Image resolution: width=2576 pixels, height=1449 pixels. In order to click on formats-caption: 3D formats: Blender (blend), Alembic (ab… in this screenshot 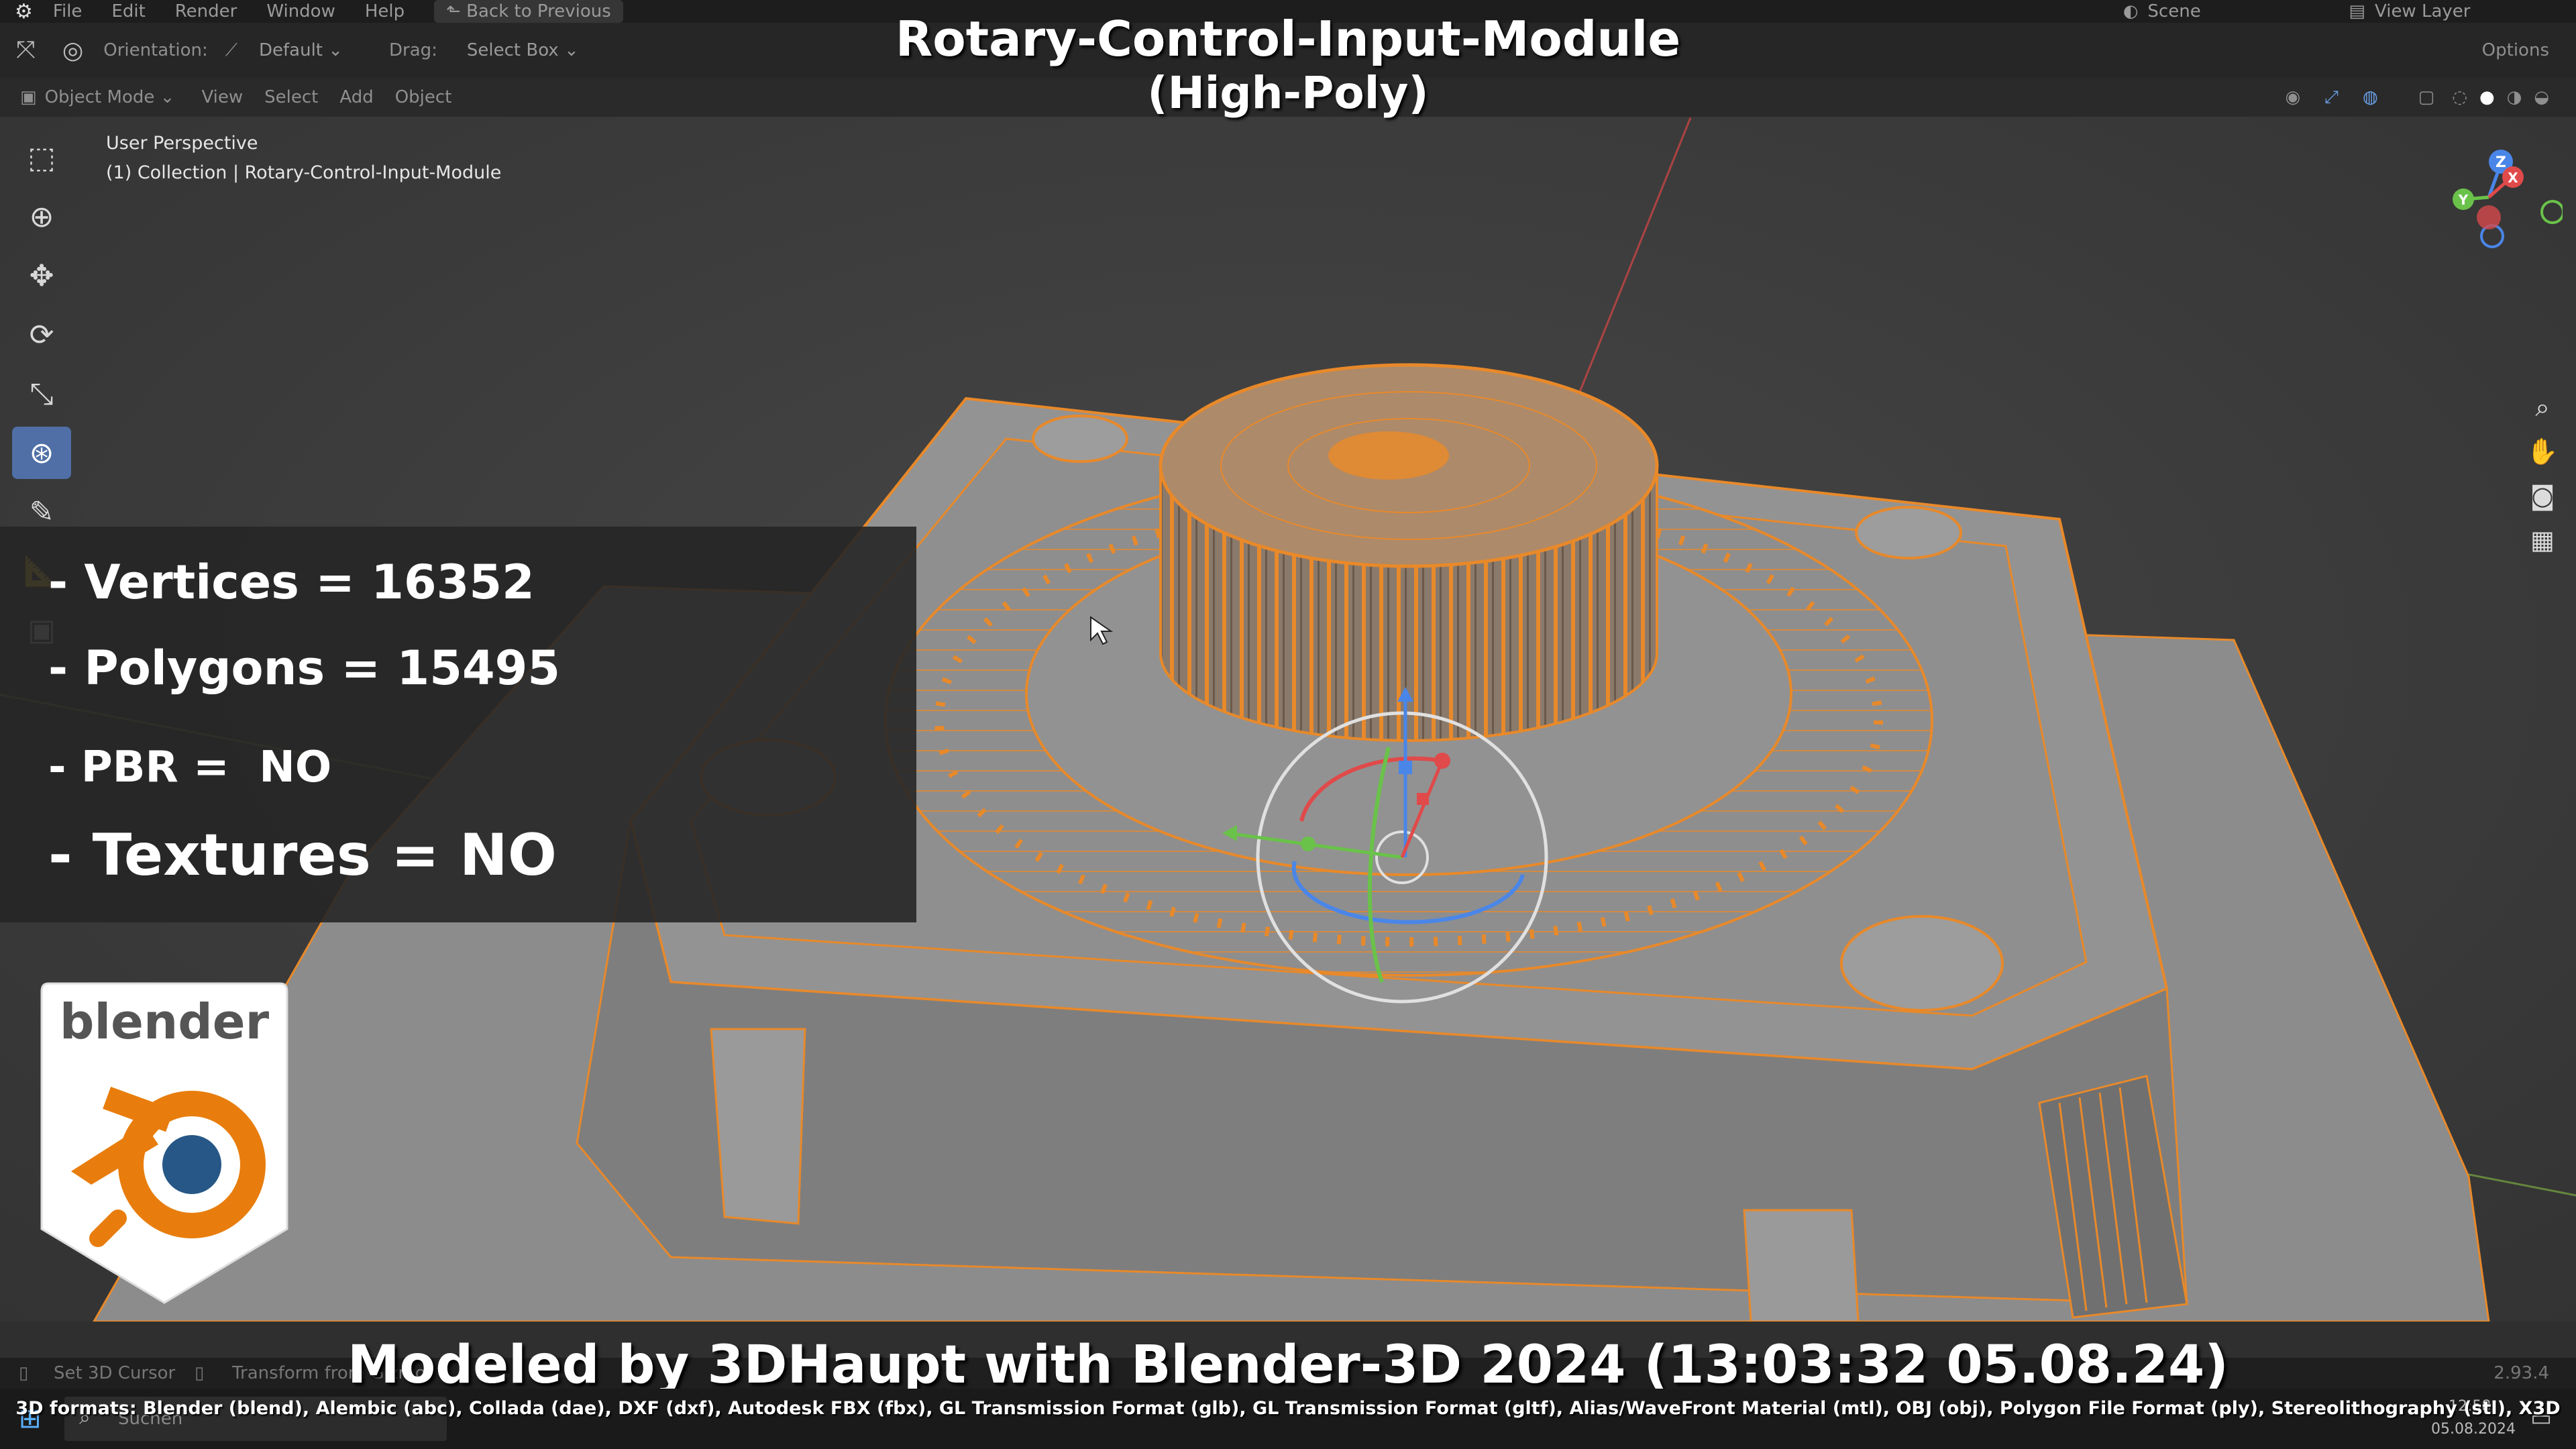, I will do `click(1288, 1408)`.